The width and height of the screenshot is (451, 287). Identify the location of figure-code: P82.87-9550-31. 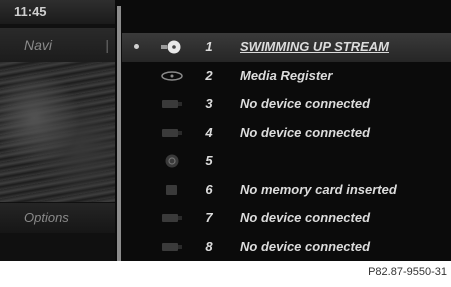
(407, 272).